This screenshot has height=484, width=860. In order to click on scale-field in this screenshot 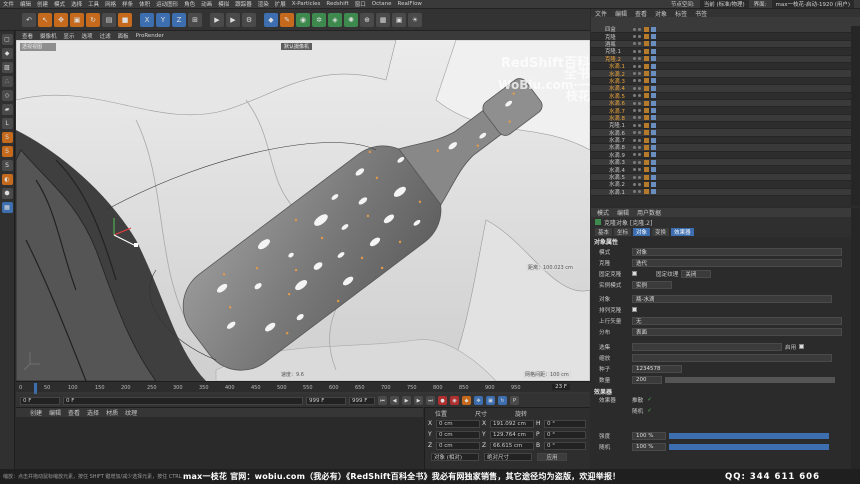, I will do `click(732, 357)`.